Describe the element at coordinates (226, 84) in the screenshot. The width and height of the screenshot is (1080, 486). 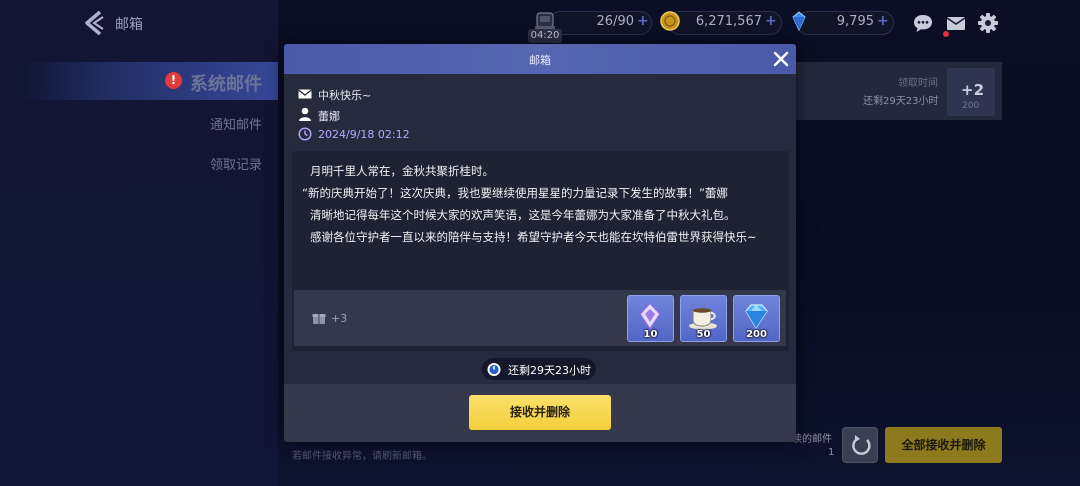
I see `sidebar-item-system-mail-label: 系统邮件` at that location.